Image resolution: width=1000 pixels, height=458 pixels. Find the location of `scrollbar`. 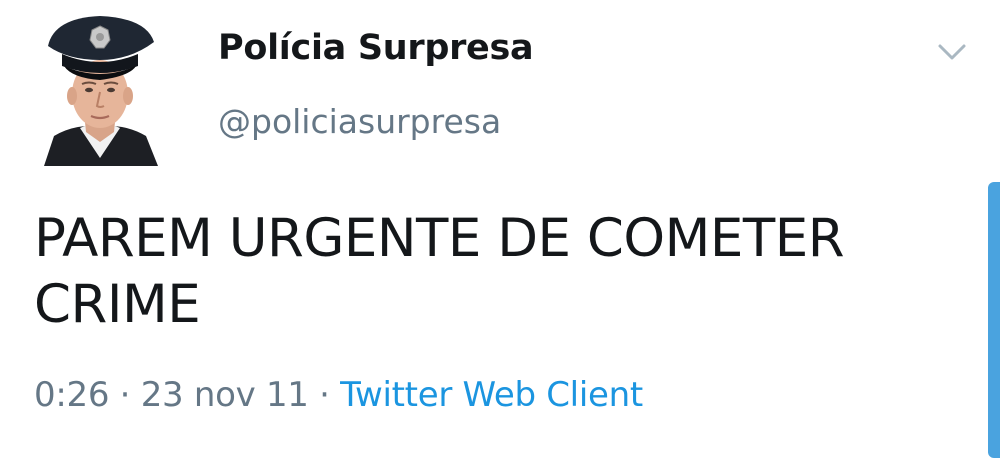

scrollbar is located at coordinates (994, 320).